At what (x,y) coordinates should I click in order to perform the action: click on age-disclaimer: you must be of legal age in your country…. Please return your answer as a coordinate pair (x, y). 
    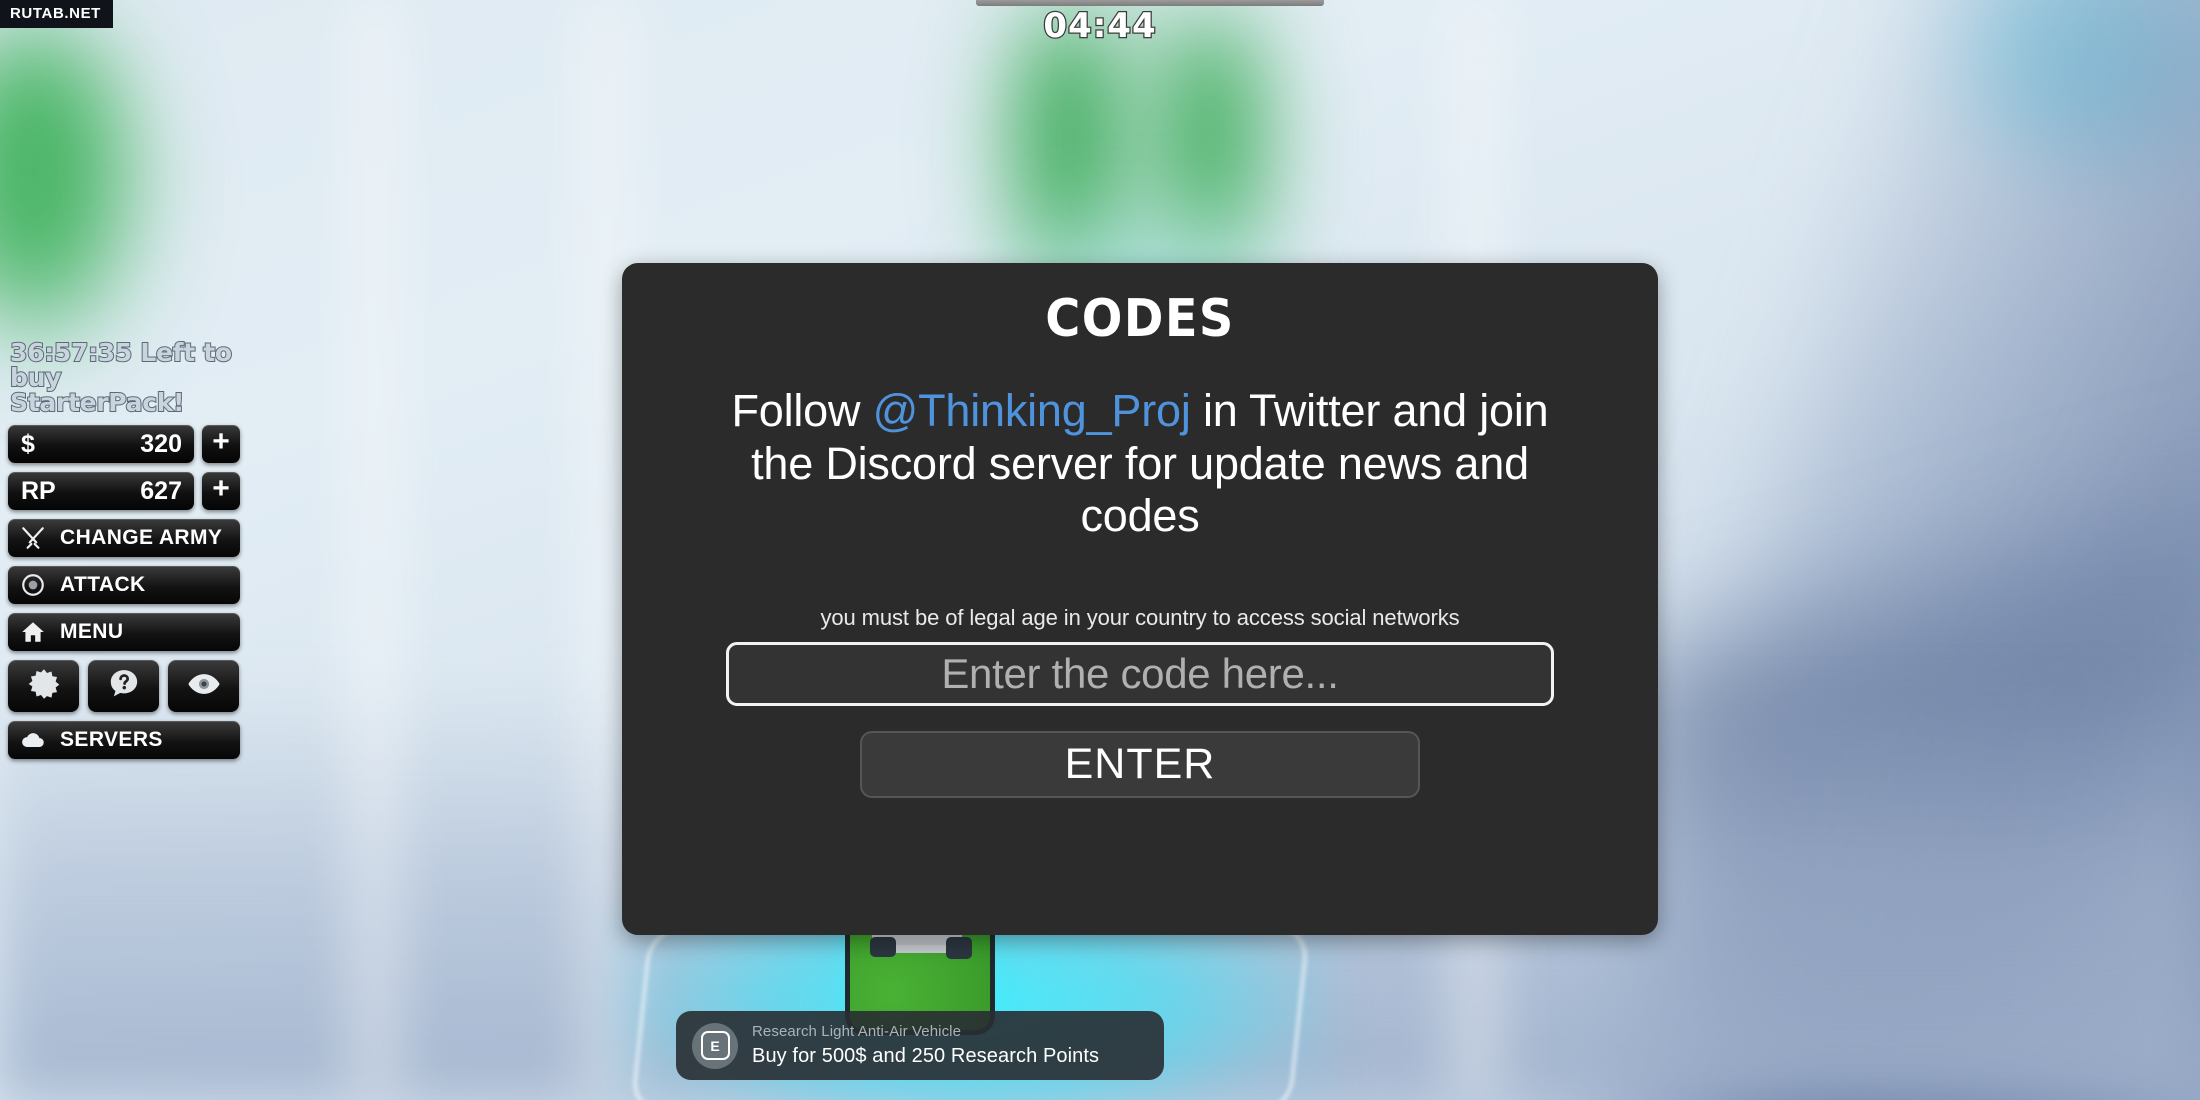
    Looking at the image, I should click on (1140, 617).